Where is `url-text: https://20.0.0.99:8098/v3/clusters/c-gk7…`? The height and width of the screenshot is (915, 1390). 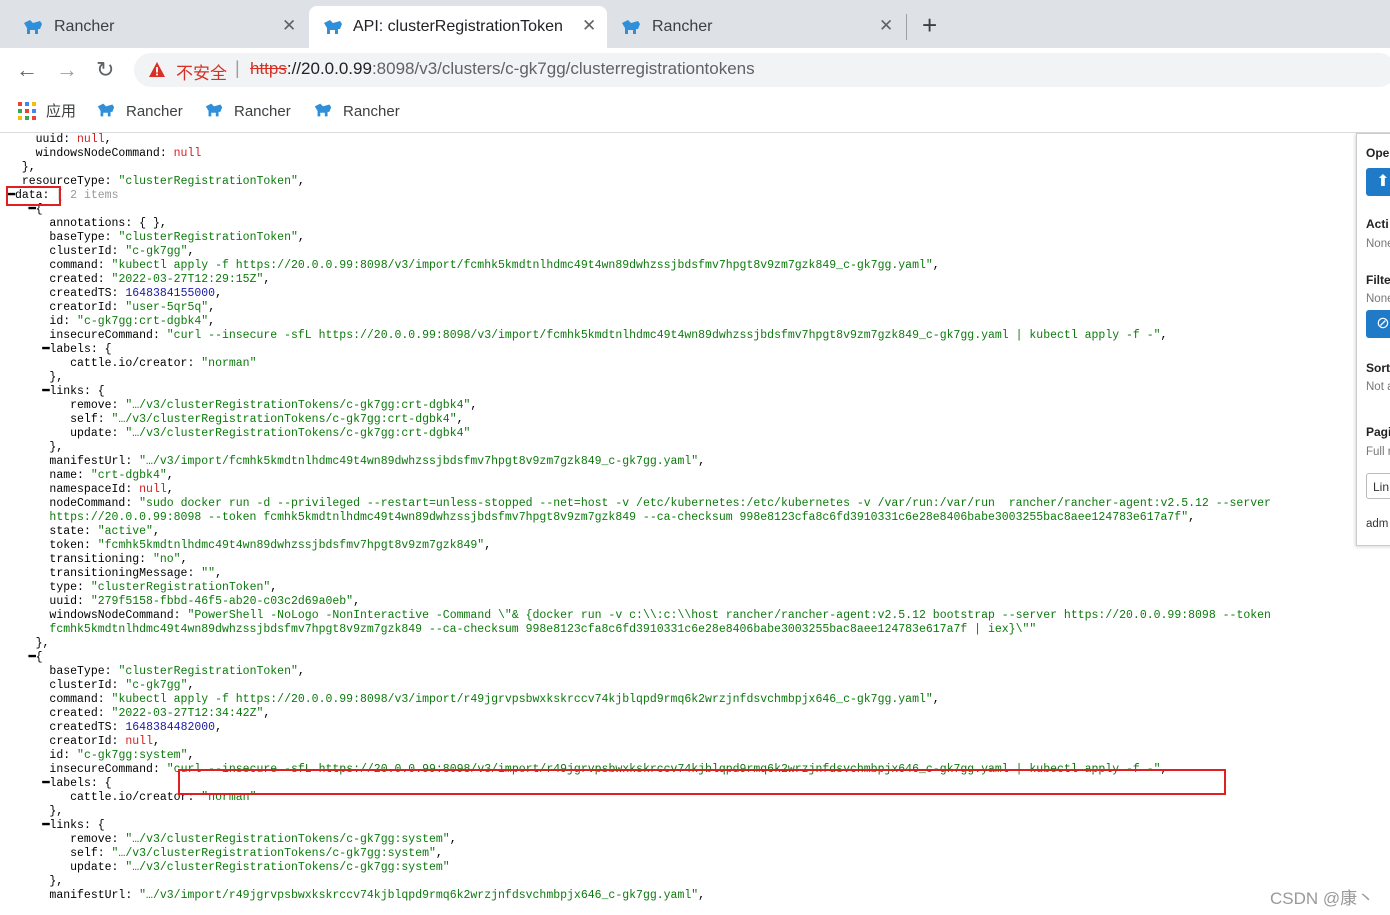 url-text: https://20.0.0.99:8098/v3/clusters/c-gk7… is located at coordinates (502, 69).